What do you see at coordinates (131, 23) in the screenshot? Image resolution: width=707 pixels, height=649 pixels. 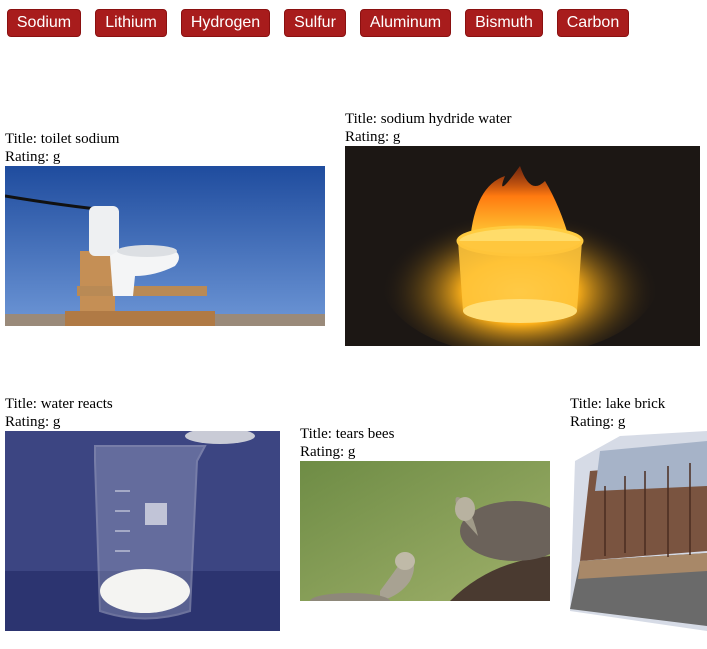 I see `lithium-button: Lithium` at bounding box center [131, 23].